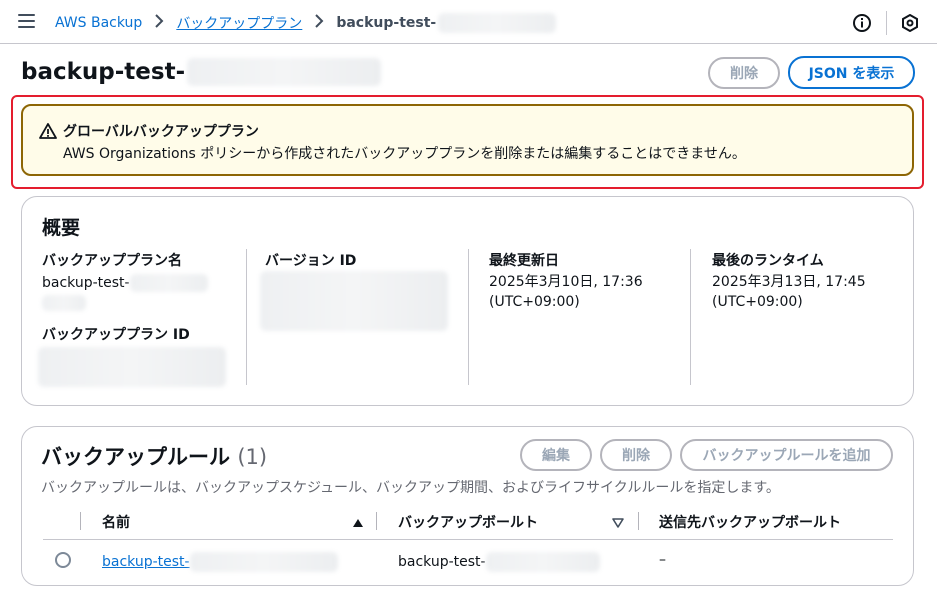 The width and height of the screenshot is (937, 593). I want to click on delete-rule-button: 削除, so click(636, 455).